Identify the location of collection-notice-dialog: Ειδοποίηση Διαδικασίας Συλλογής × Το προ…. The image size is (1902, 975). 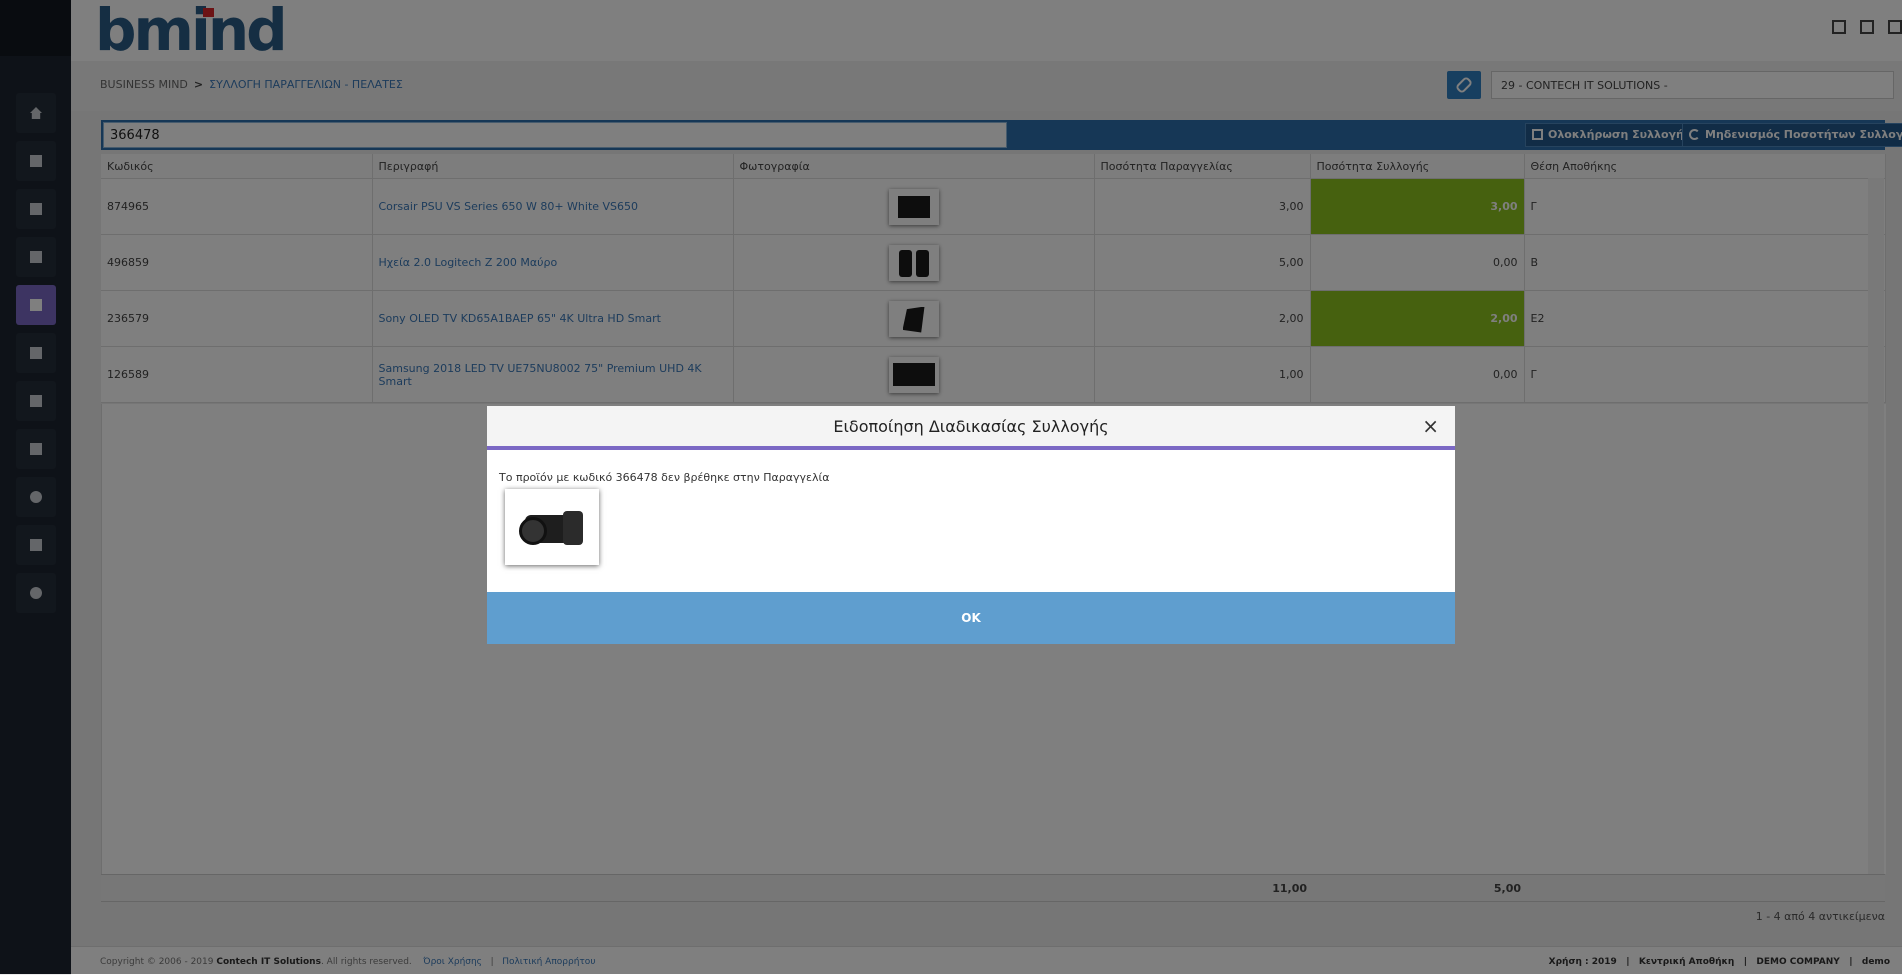
(971, 525).